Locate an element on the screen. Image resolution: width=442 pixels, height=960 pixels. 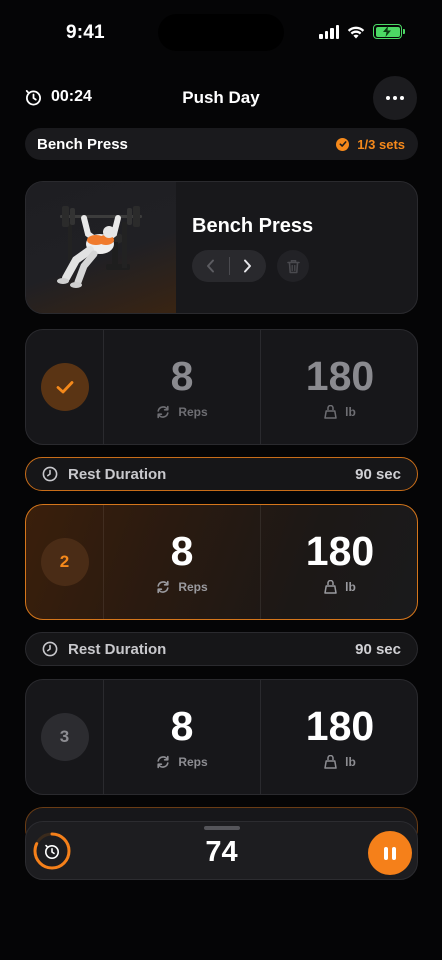
set-row-2: 2 8 Reps 180 lb is located at coordinates (221, 562).